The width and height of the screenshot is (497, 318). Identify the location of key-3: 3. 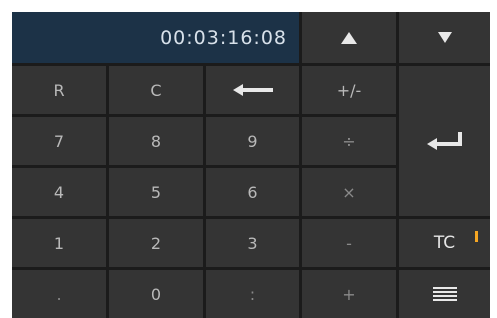
(252, 243).